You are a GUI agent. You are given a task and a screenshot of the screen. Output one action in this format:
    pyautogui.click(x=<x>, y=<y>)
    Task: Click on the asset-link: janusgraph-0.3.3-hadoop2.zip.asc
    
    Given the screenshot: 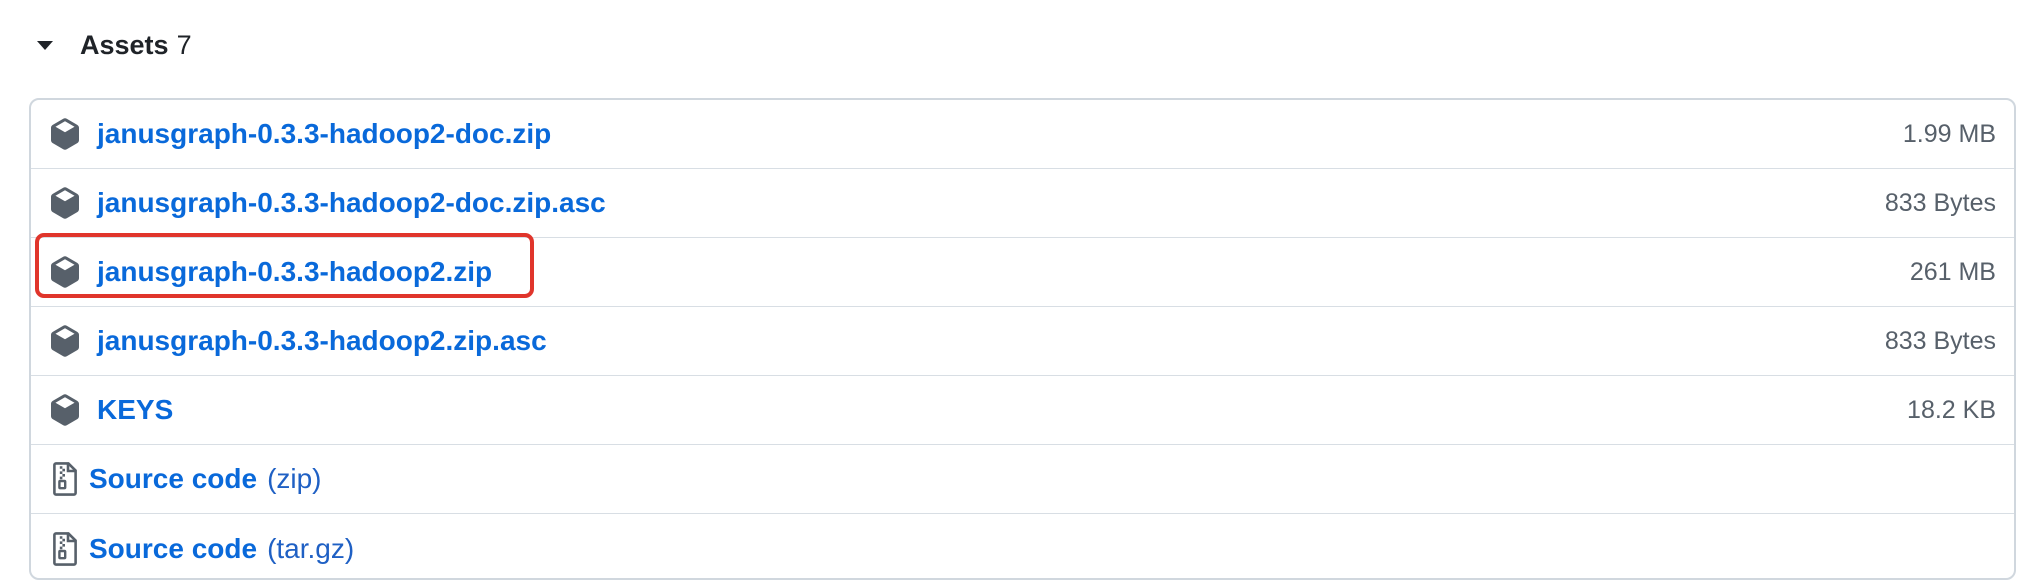 What is the action you would take?
    pyautogui.click(x=322, y=341)
    